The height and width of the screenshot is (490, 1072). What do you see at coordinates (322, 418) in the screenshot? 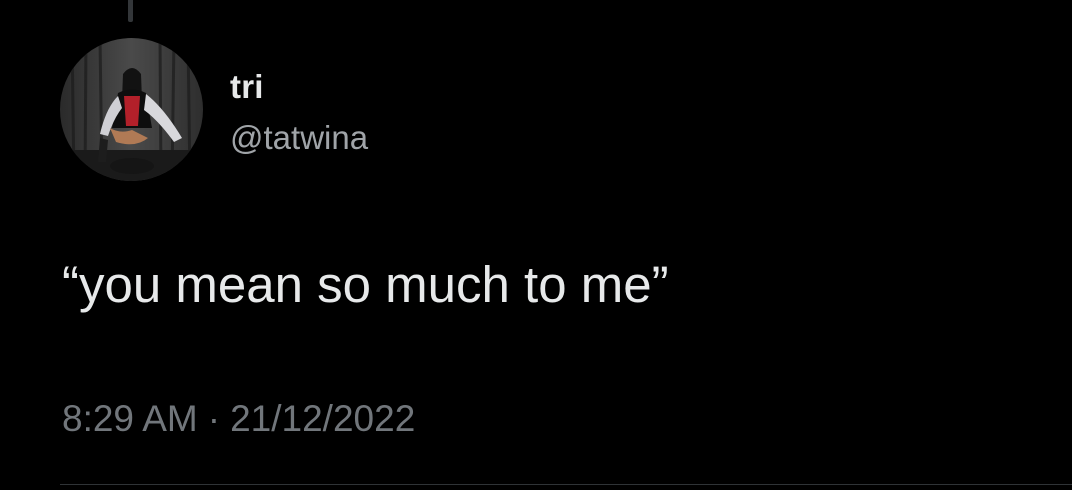
I see `tweet-date: 21/12/2022` at bounding box center [322, 418].